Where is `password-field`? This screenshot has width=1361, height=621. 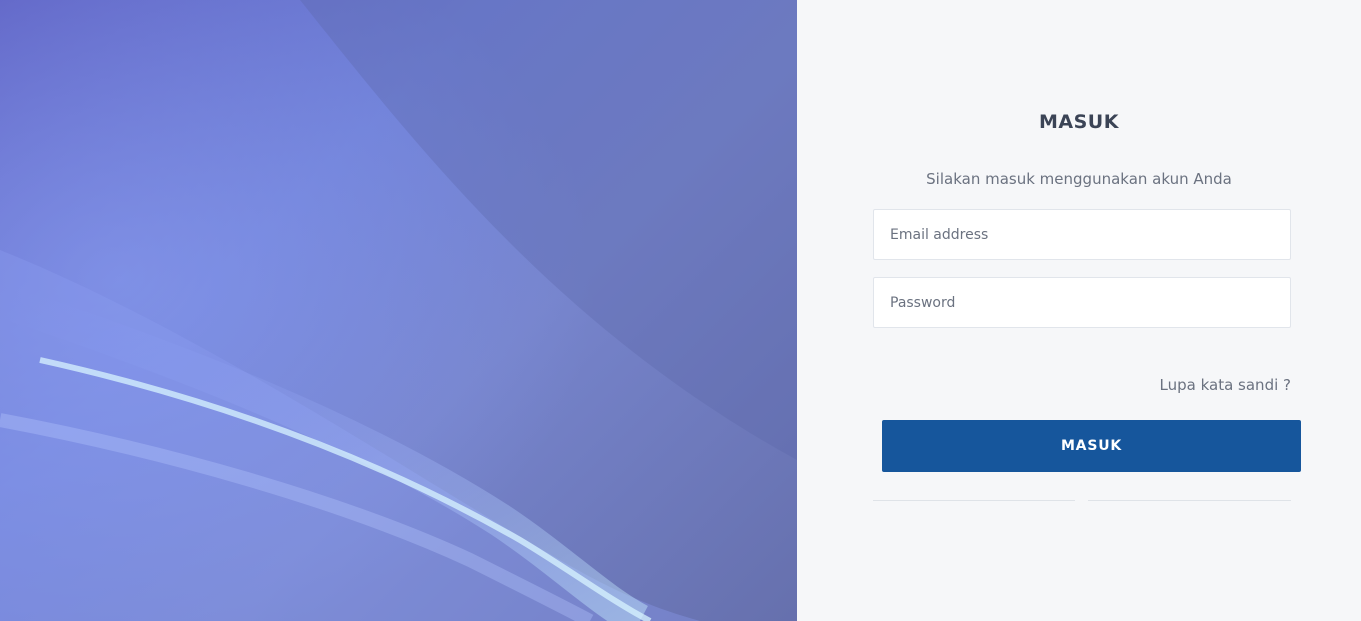 password-field is located at coordinates (1082, 302).